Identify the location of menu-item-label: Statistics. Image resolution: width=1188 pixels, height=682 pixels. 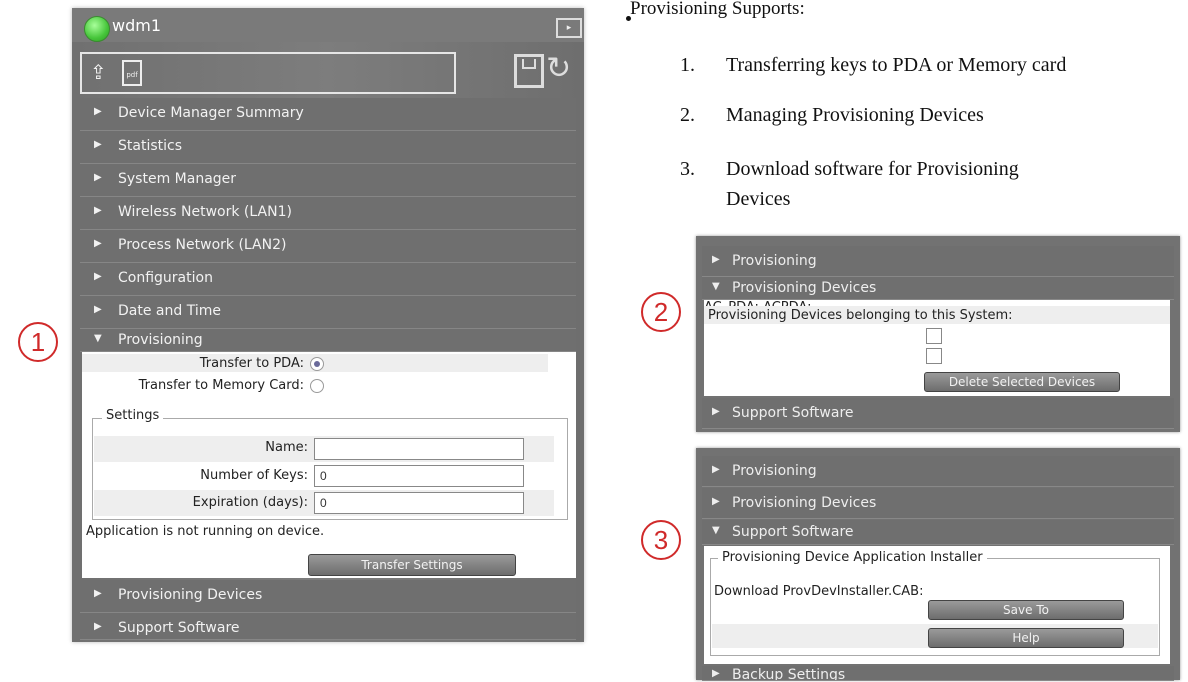
(150, 146).